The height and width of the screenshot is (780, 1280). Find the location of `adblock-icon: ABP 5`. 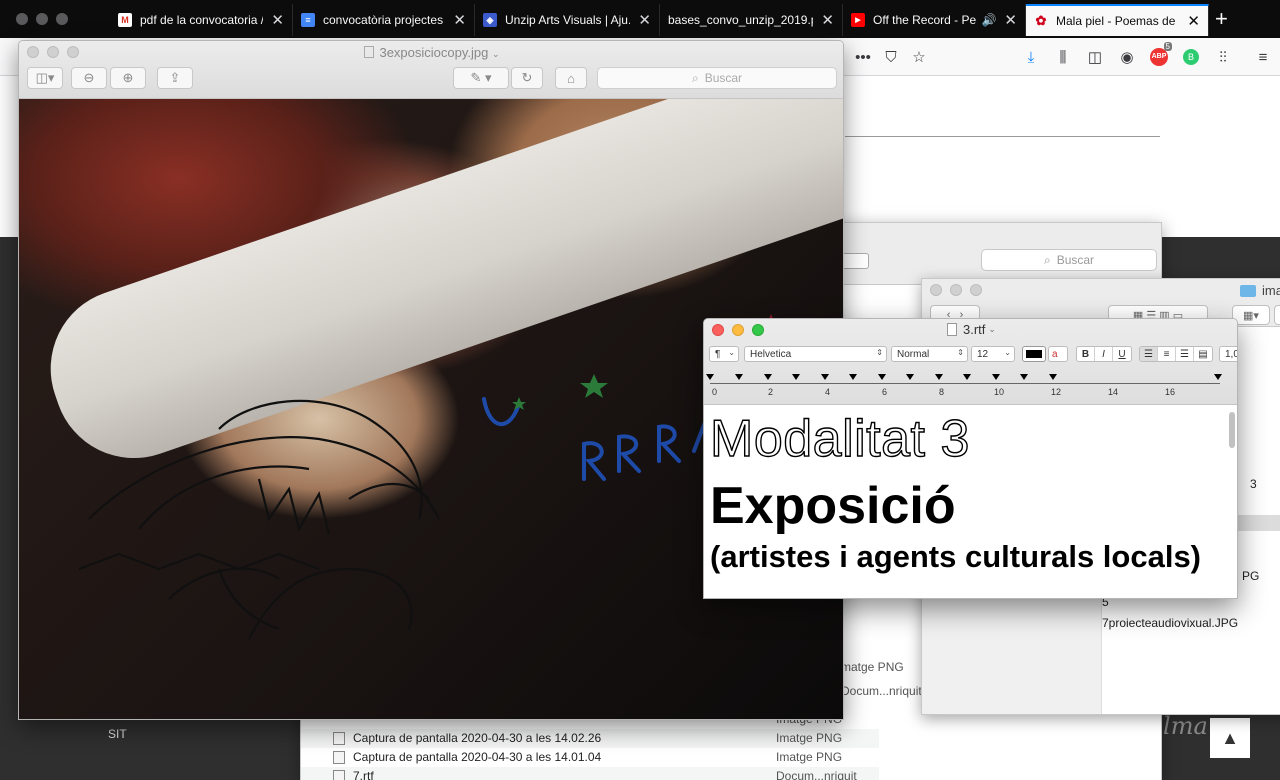

adblock-icon: ABP 5 is located at coordinates (1160, 55).